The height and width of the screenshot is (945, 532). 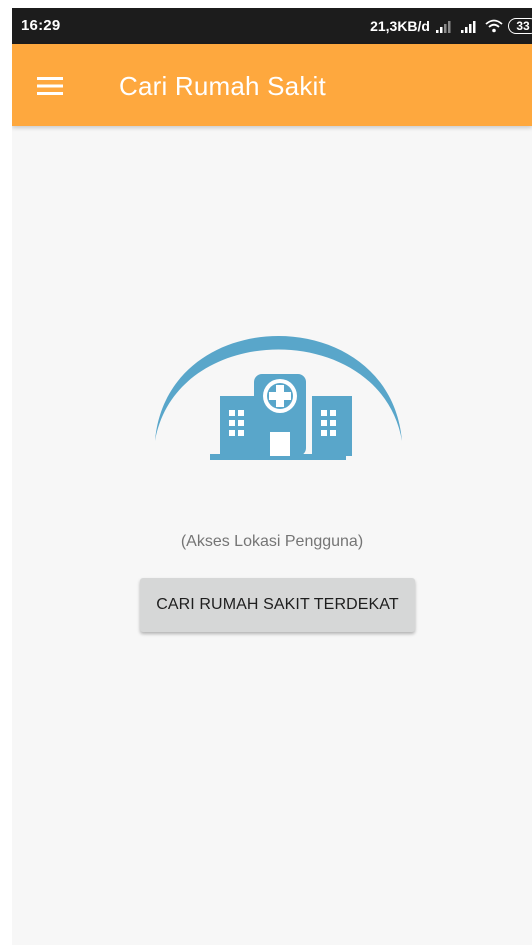 I want to click on battery-icon: 33, so click(x=520, y=26).